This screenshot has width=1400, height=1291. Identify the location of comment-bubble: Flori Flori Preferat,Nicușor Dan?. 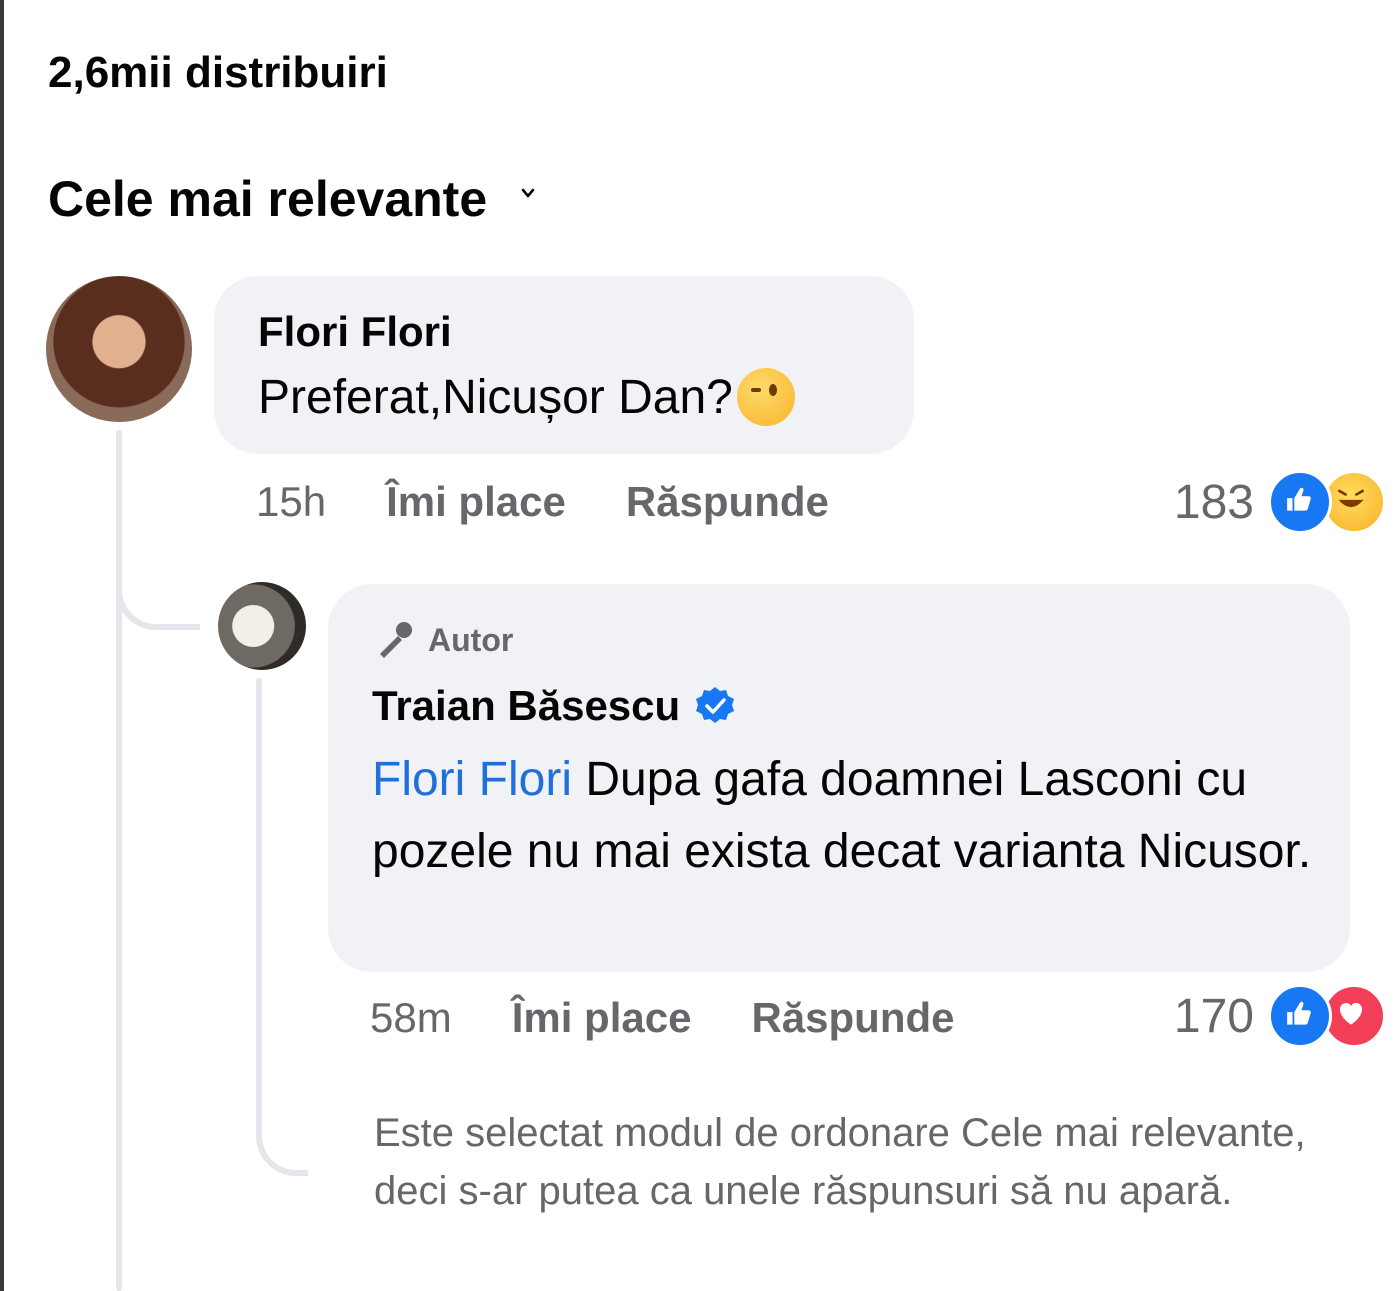
(564, 365).